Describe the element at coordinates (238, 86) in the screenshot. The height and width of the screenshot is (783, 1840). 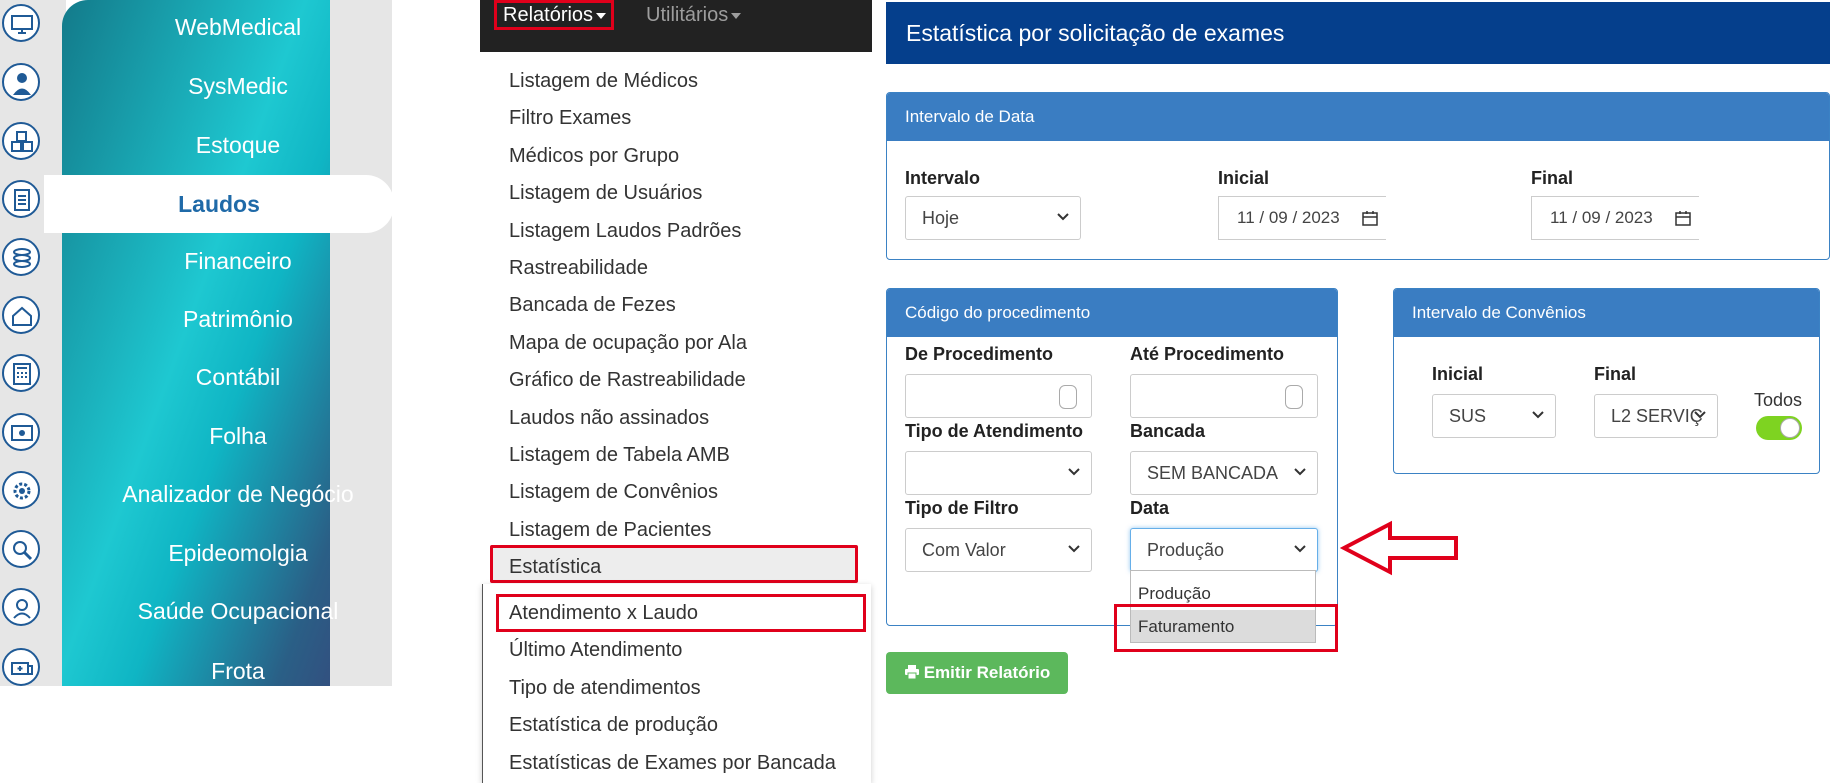
I see `module-sysmedic: SysMedic` at that location.